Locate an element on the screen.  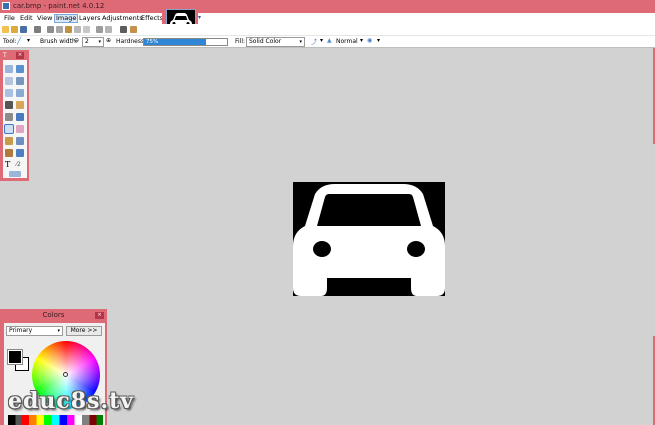
title-bar: car.bmp - paint.net 4.0.12 is located at coordinates (327, 6).